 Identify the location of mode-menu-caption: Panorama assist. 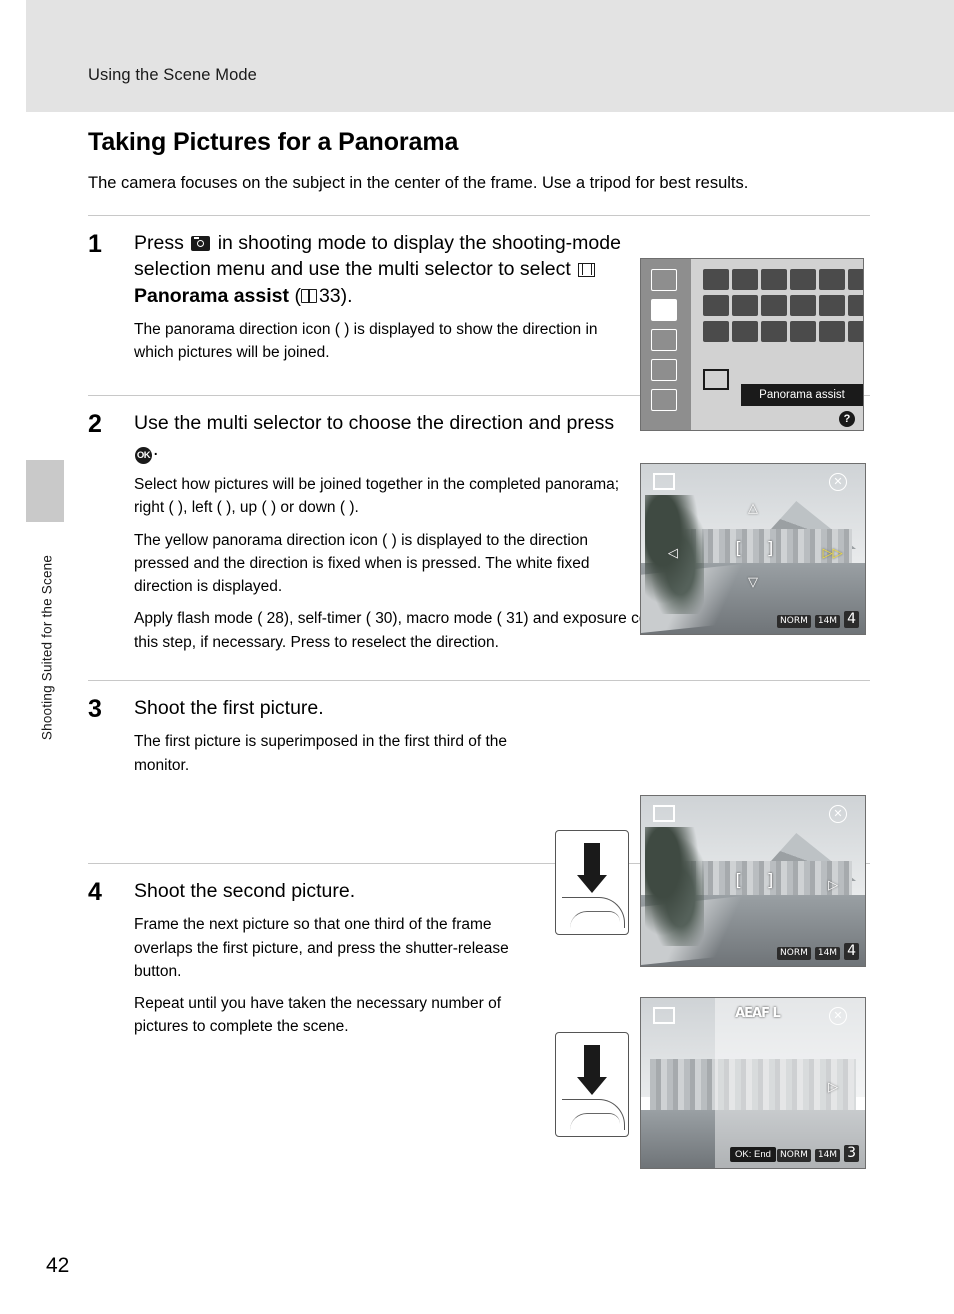
(802, 395).